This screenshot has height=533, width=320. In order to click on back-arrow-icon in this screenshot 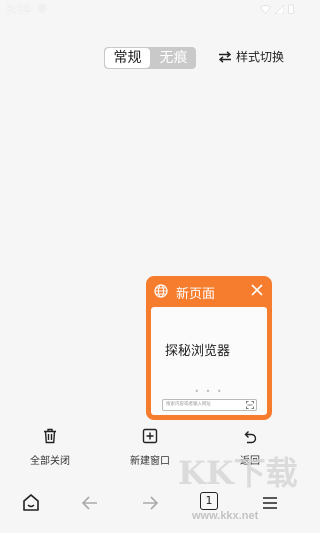, I will do `click(90, 503)`.